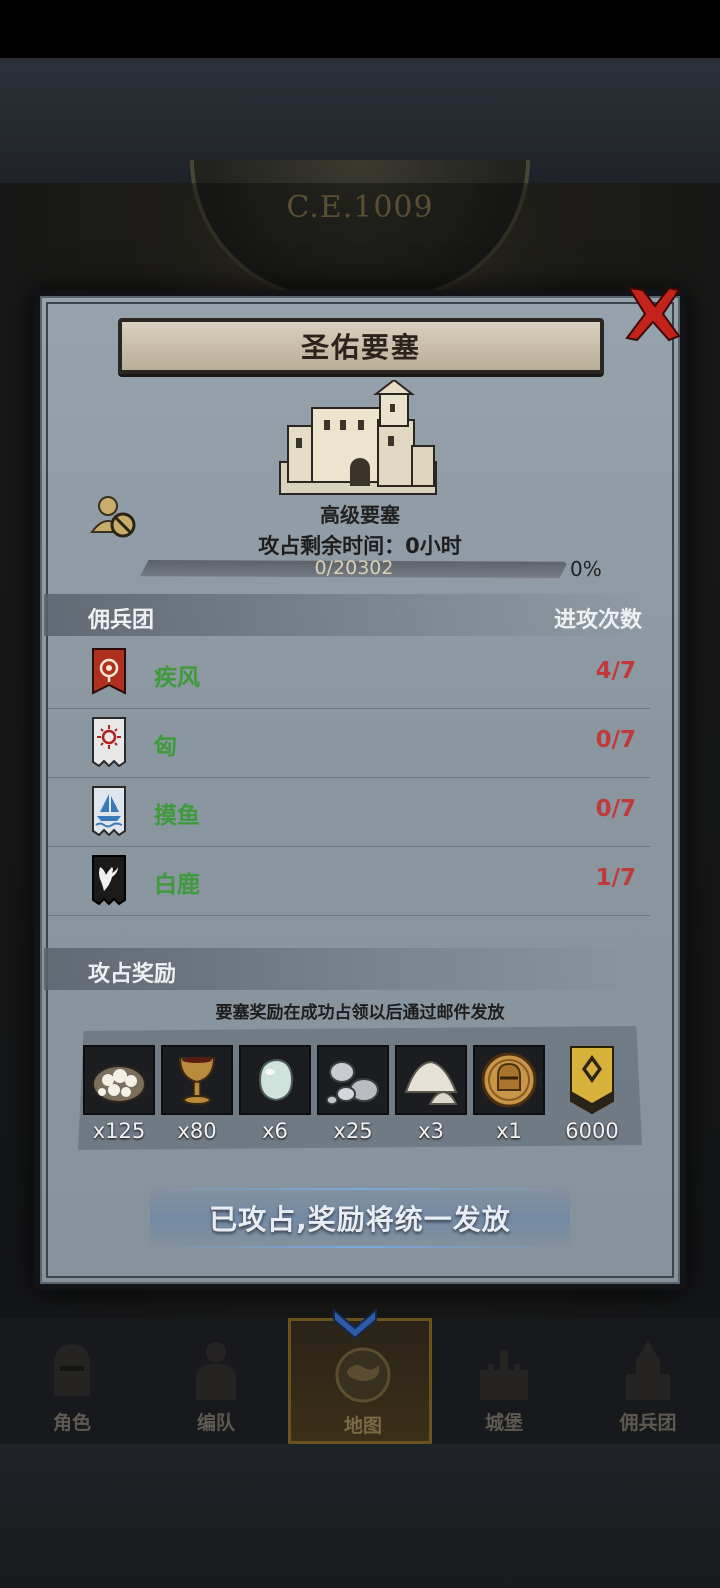  I want to click on claim-status-text: 已攻占,奖励将统一发放, so click(360, 1219).